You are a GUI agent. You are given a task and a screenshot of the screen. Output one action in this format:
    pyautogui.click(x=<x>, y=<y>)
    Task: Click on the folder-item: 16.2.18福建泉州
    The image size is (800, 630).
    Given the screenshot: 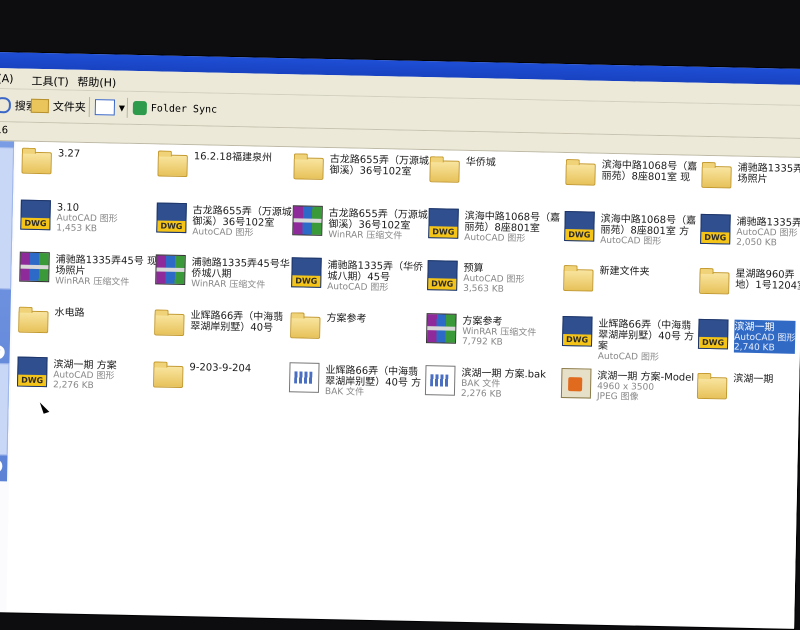 What is the action you would take?
    pyautogui.click(x=226, y=163)
    